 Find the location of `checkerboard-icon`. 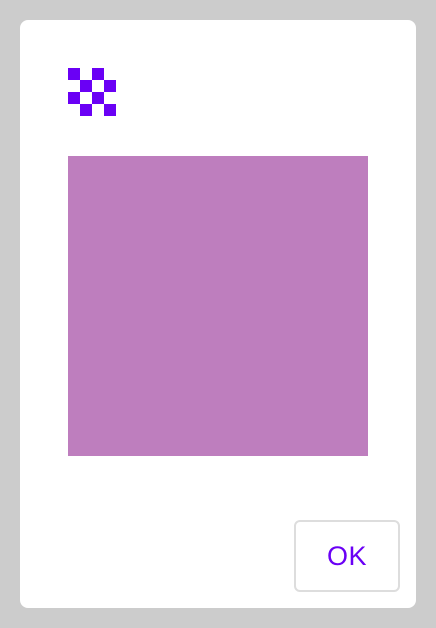

checkerboard-icon is located at coordinates (92, 92).